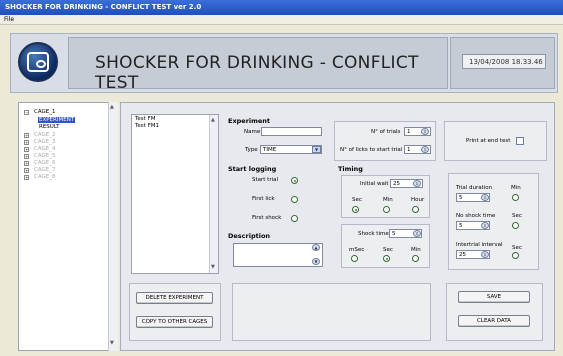  What do you see at coordinates (357, 250) in the screenshot?
I see `shock-unit-msec: mSec` at bounding box center [357, 250].